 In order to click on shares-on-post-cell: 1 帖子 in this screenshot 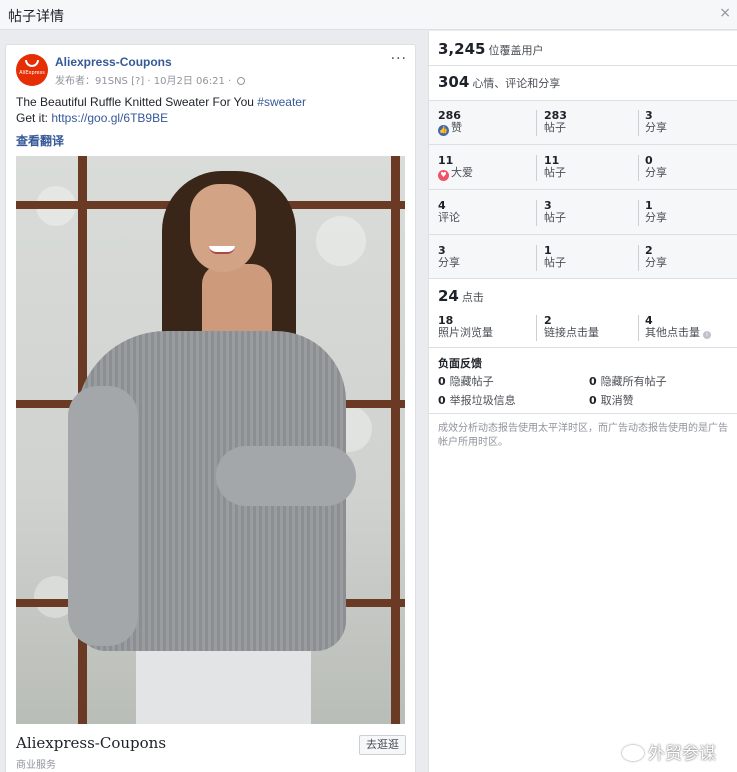, I will do `click(555, 257)`.